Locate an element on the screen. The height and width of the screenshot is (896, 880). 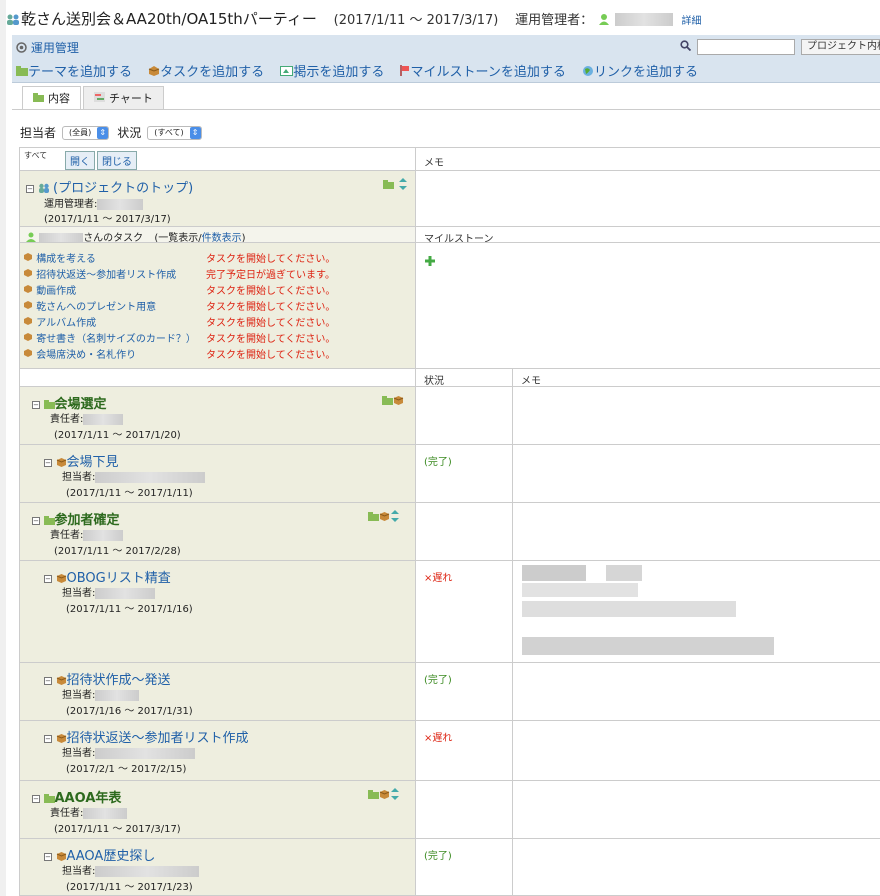
detail-link: 詳細 is located at coordinates (692, 21).